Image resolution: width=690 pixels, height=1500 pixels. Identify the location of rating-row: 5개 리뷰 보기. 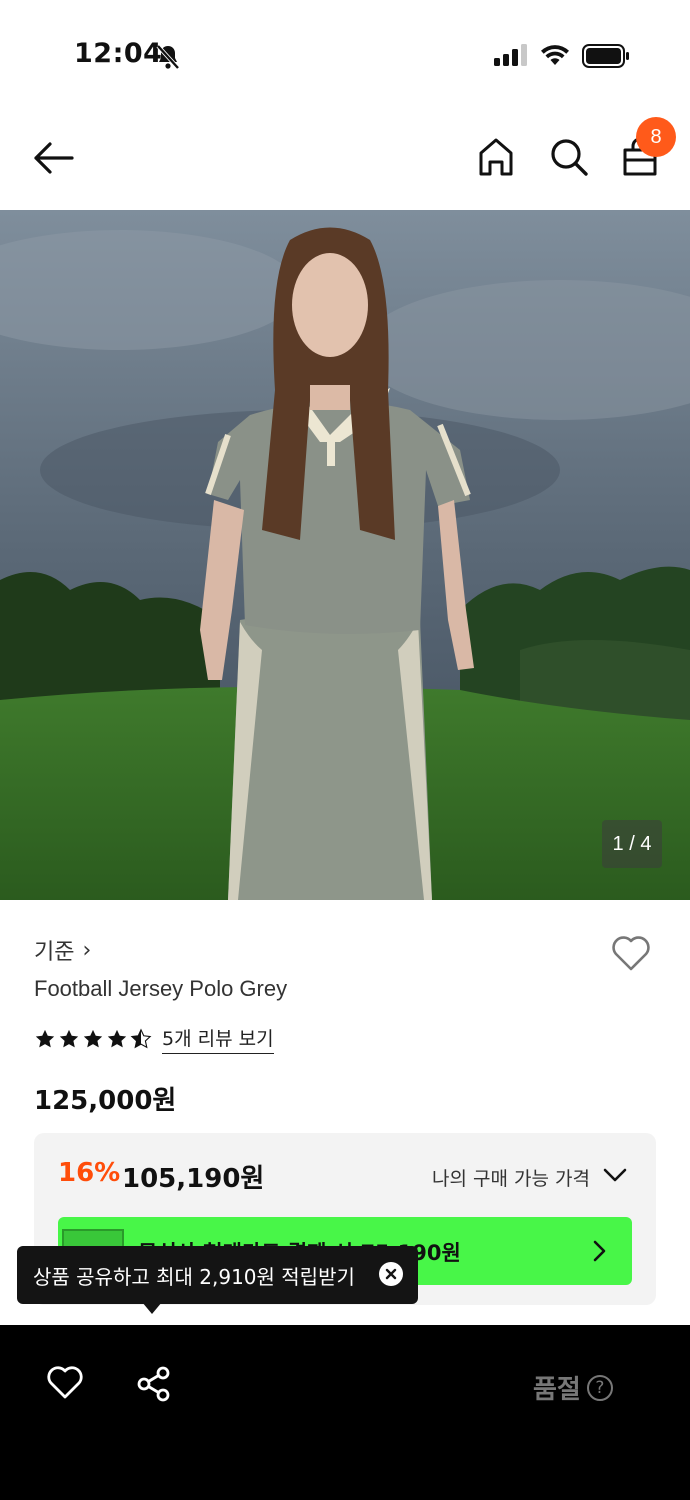
(154, 1039).